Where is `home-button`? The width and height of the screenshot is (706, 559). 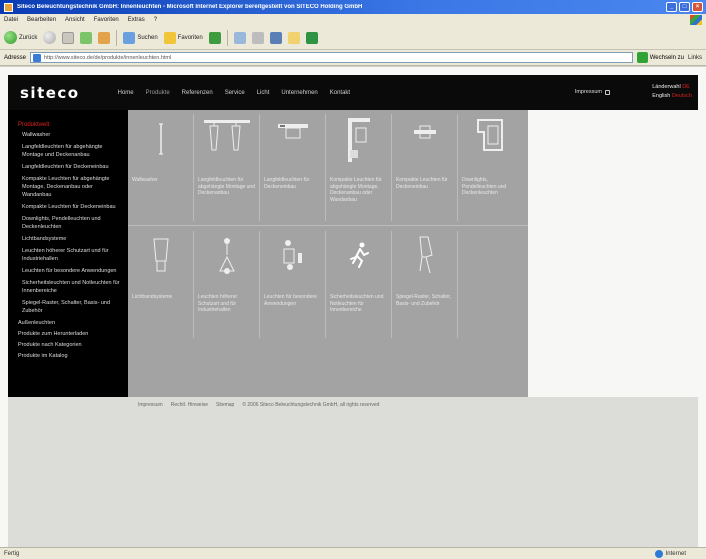
home-button is located at coordinates (104, 37).